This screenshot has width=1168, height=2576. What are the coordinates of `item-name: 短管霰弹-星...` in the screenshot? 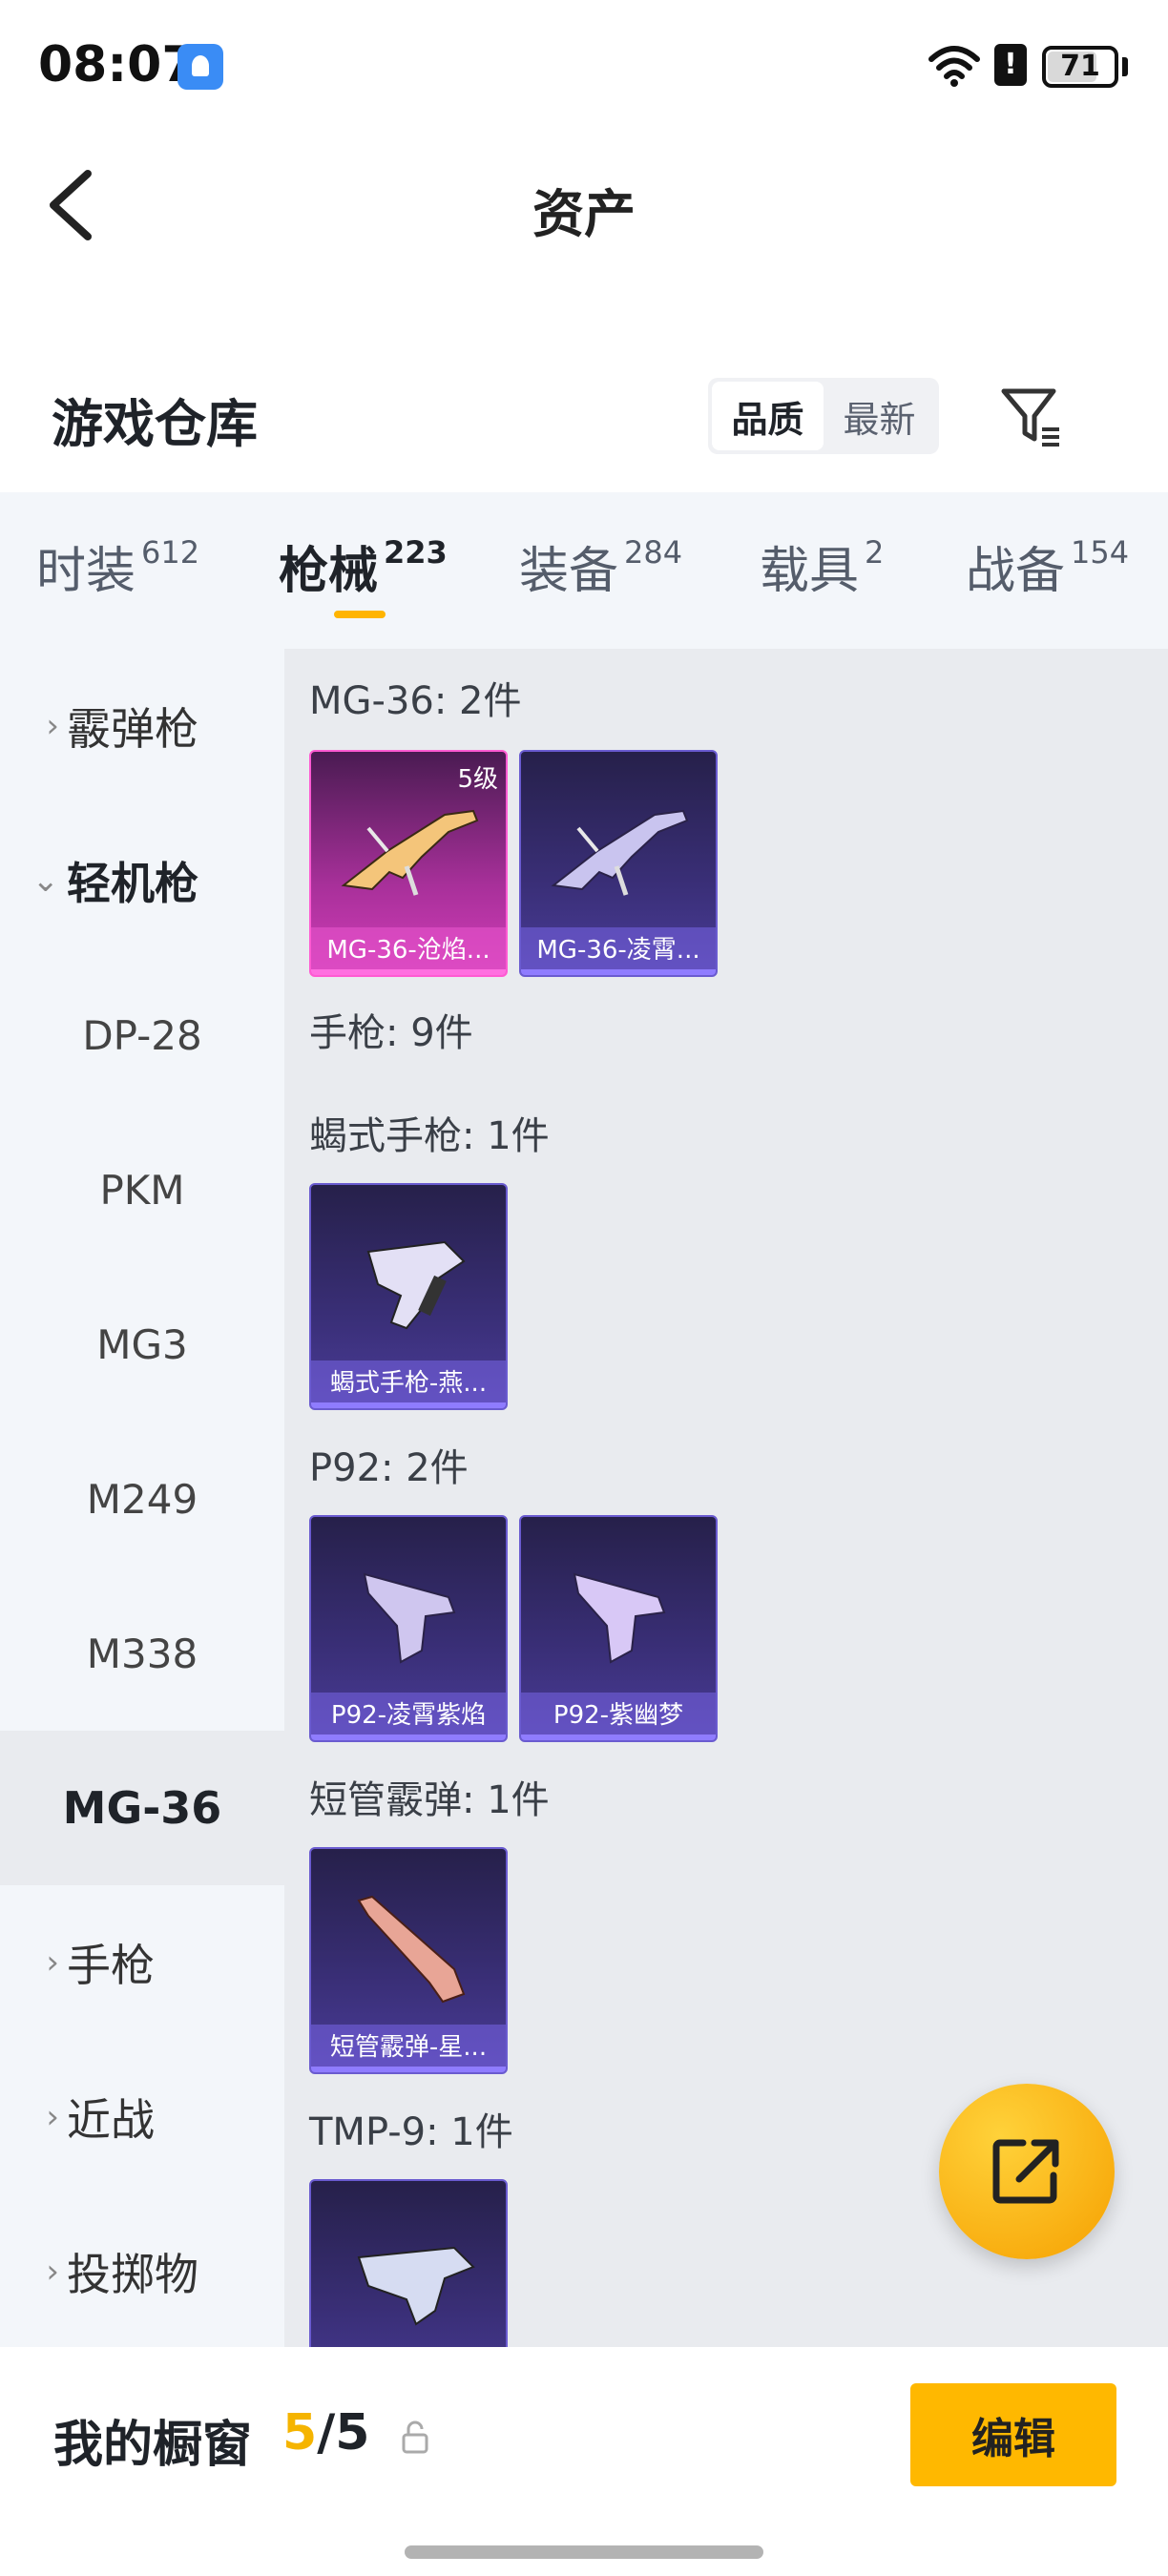 It's located at (408, 2048).